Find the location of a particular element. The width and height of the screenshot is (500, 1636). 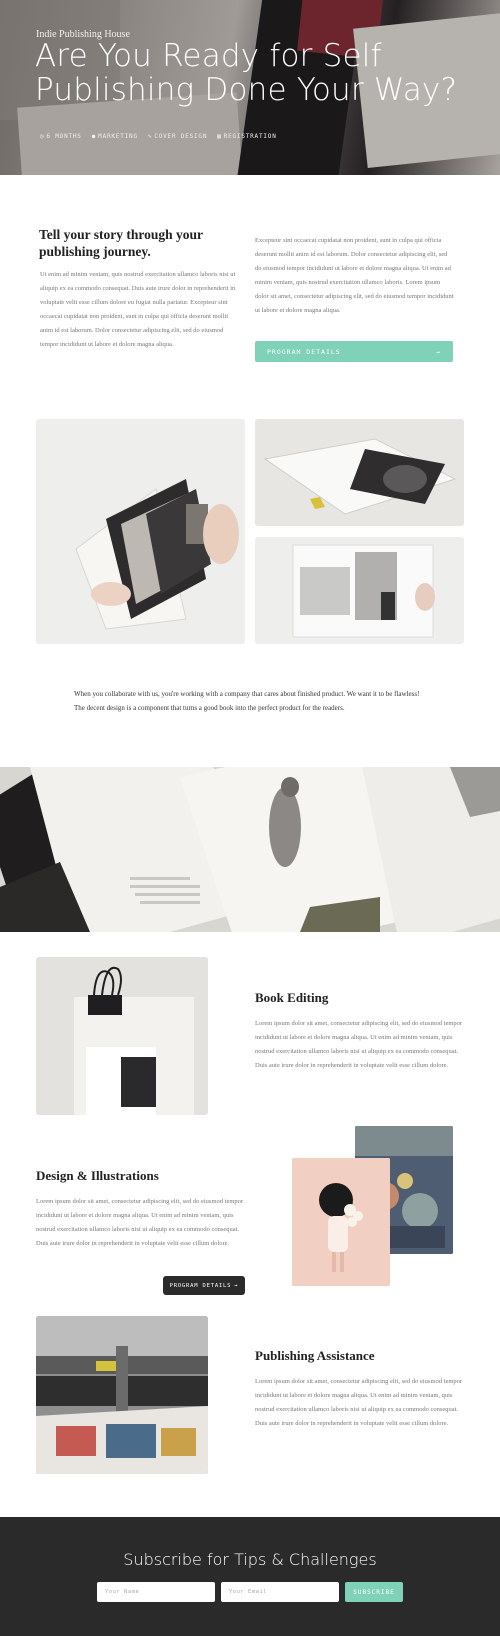

photo-architecture-magazine is located at coordinates (359, 590).